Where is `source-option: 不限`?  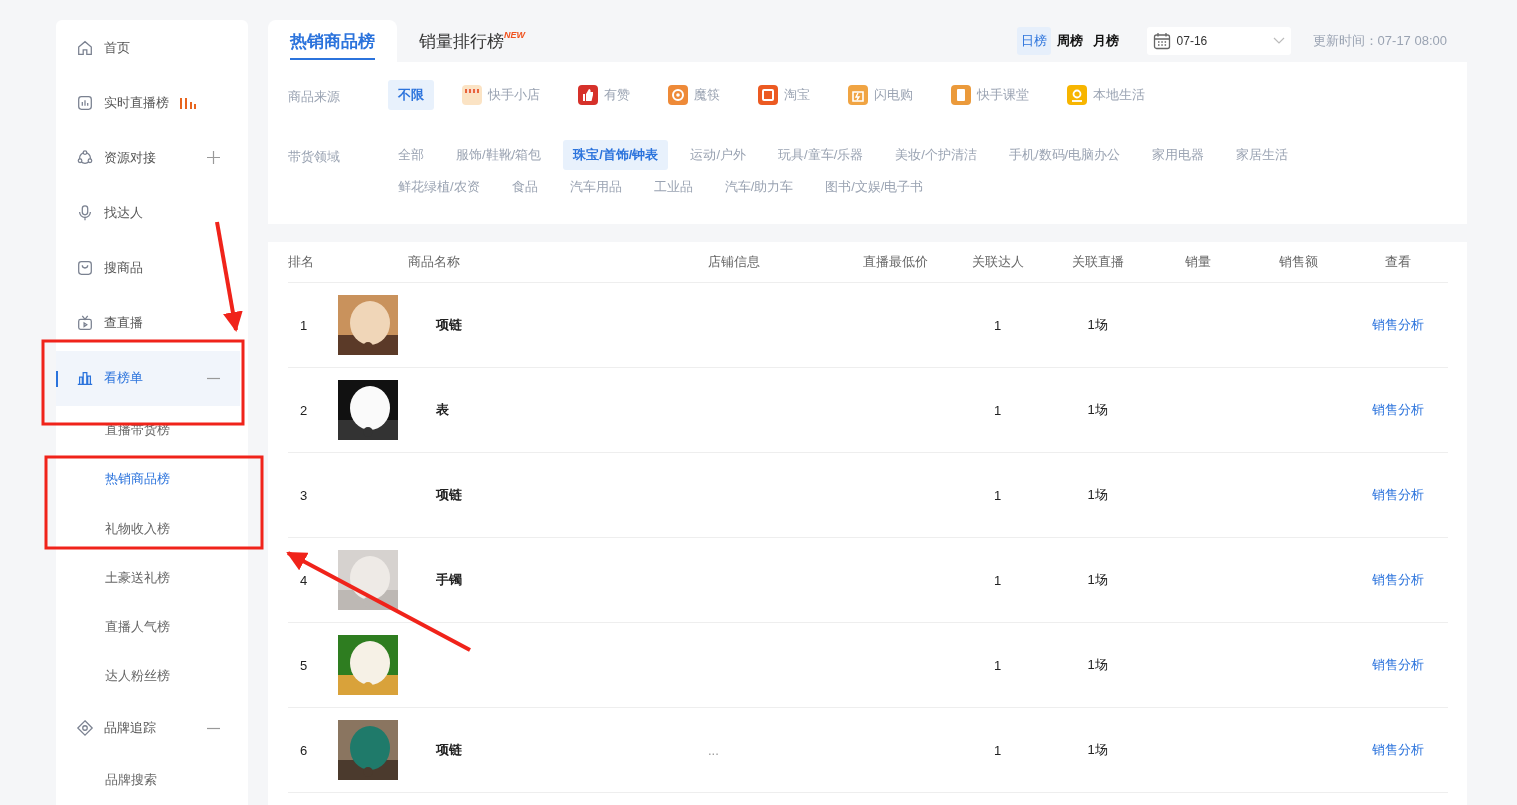
source-option: 不限 is located at coordinates (411, 95).